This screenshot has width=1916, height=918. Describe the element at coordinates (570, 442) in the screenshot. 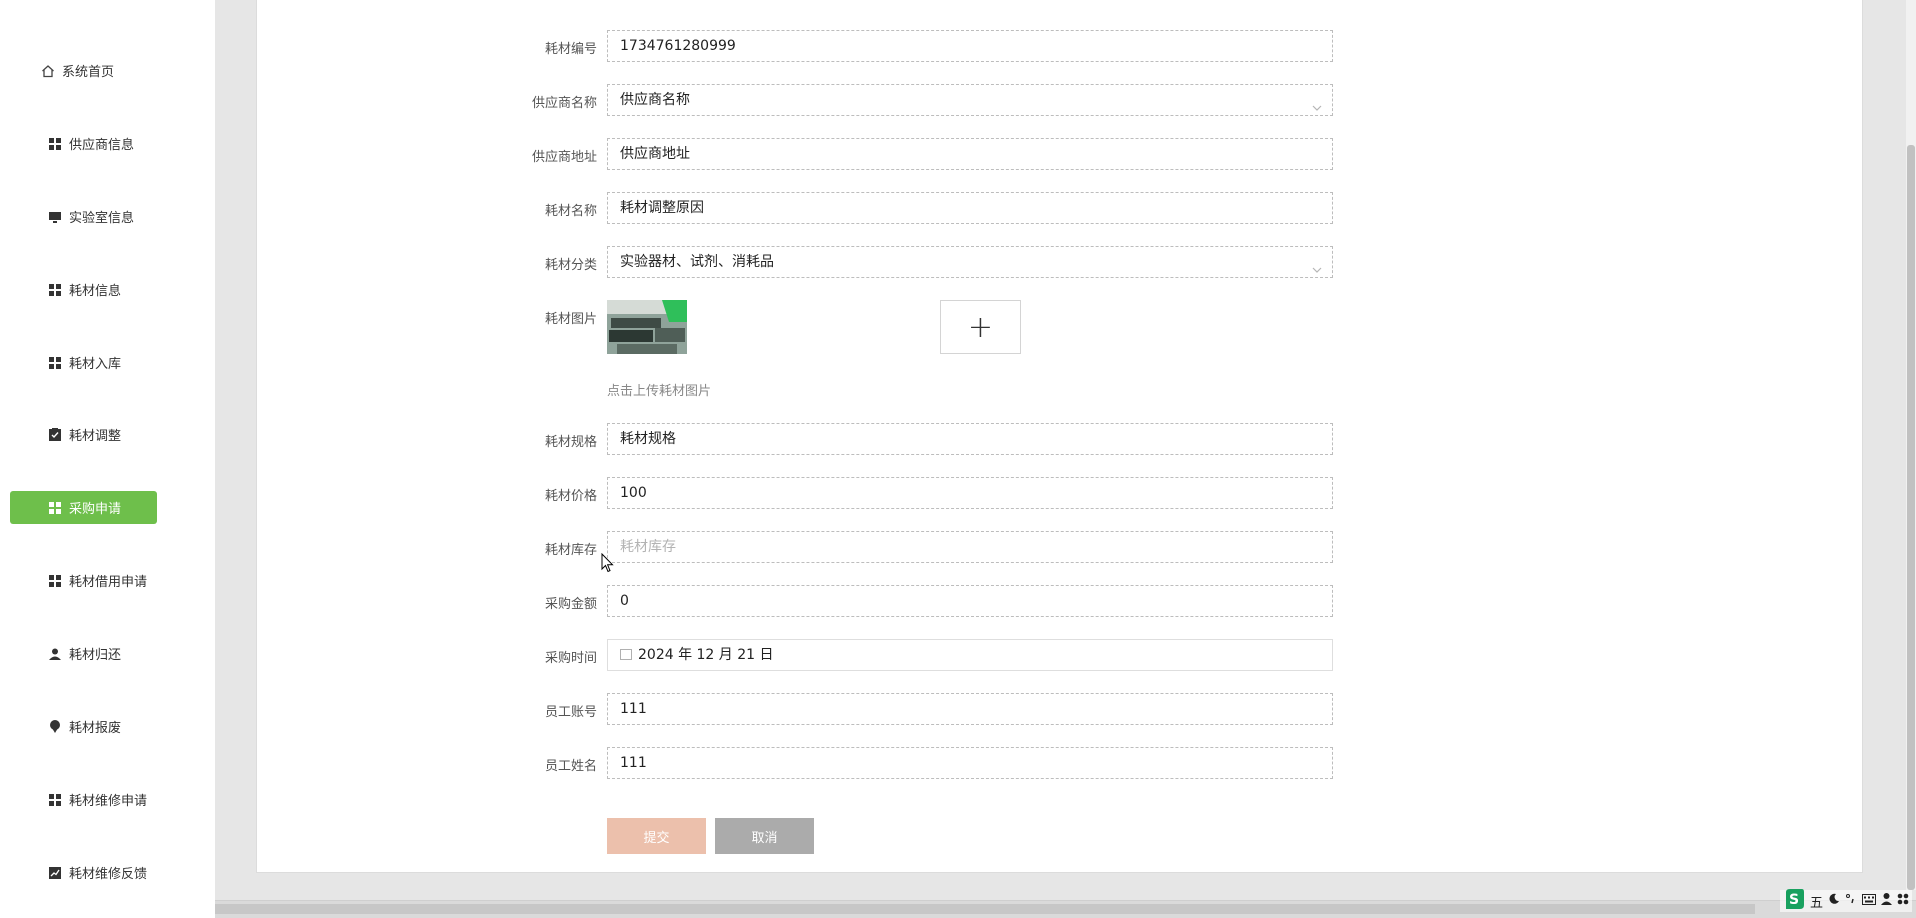

I see `material-spec-label: 耗材规格` at that location.